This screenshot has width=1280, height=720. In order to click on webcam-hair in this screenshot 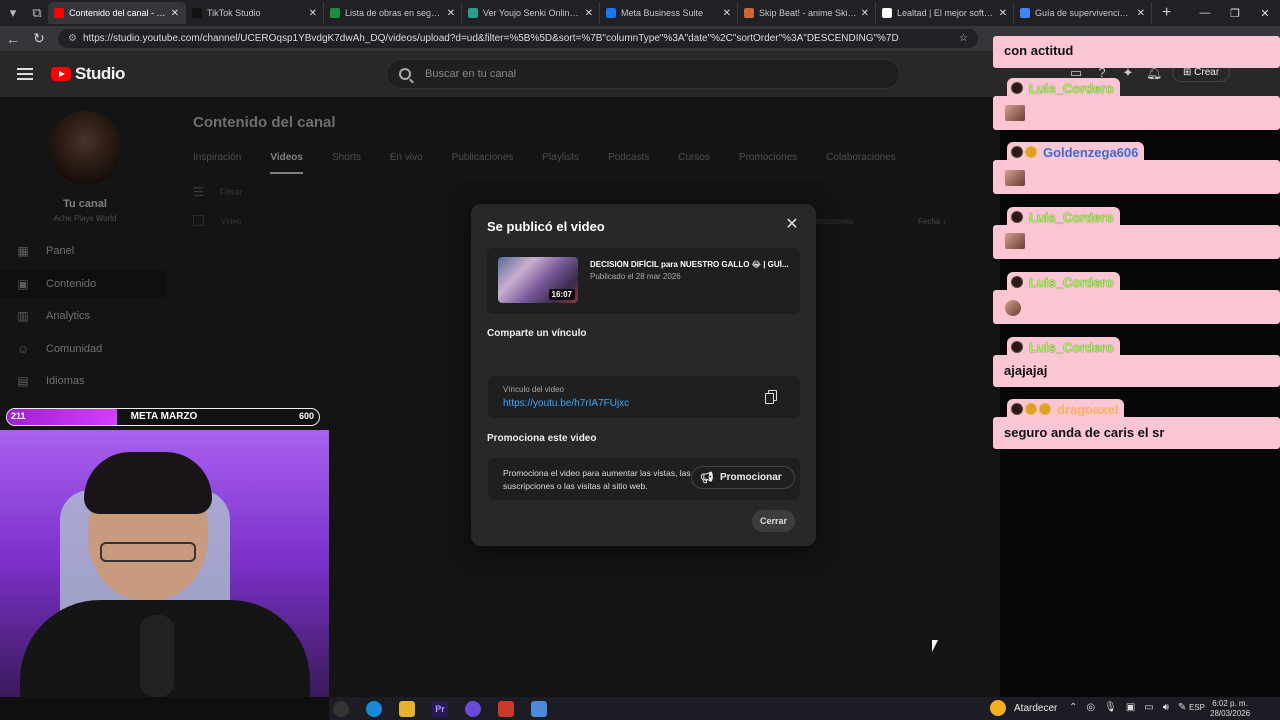, I will do `click(148, 483)`.